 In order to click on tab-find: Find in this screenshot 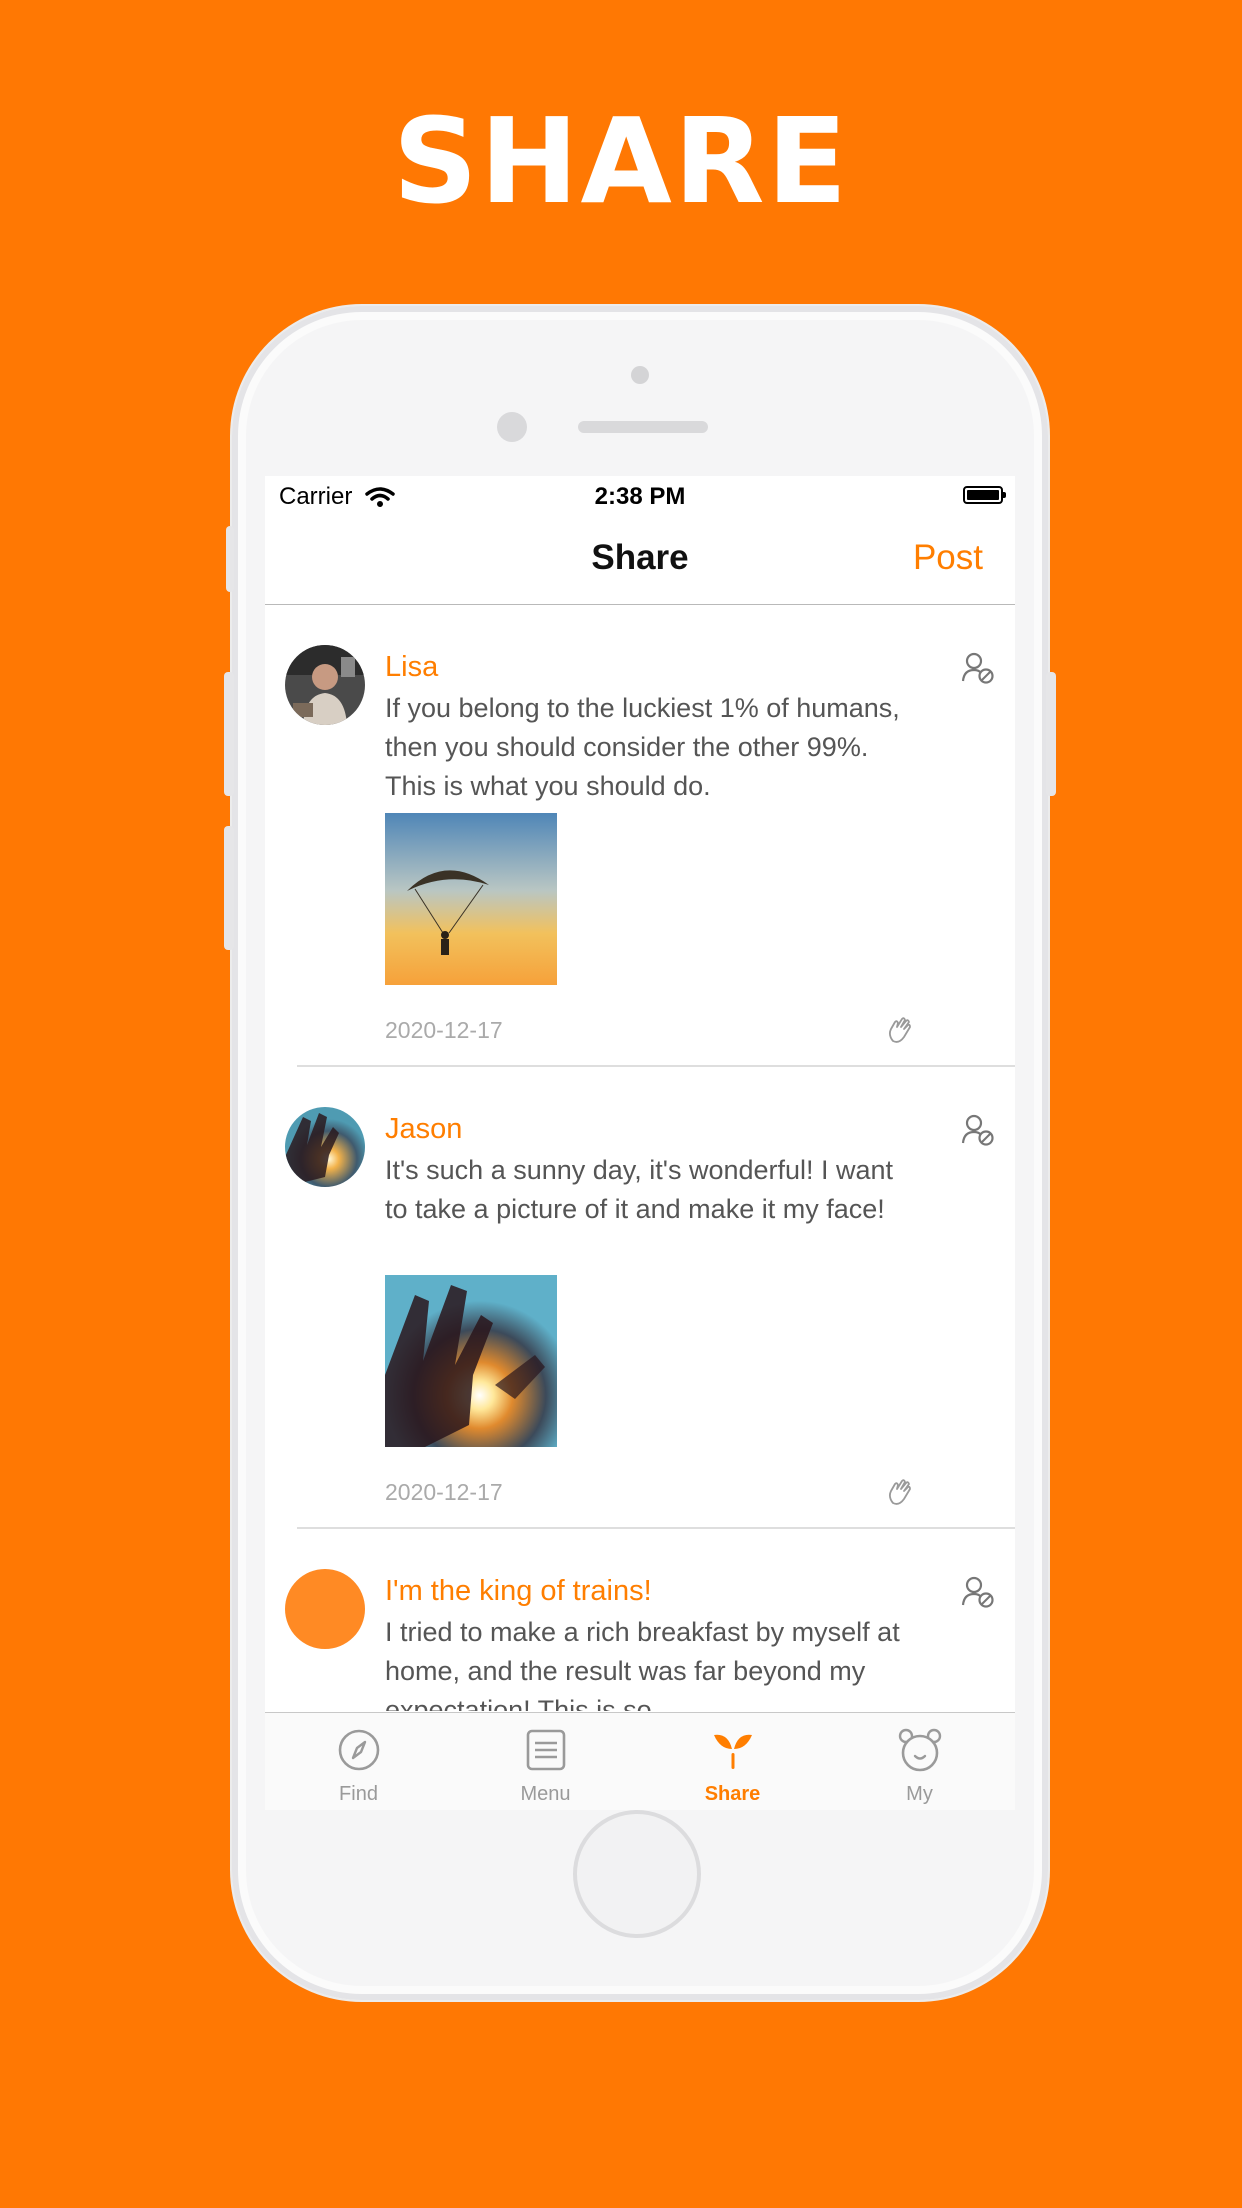, I will do `click(358, 1761)`.